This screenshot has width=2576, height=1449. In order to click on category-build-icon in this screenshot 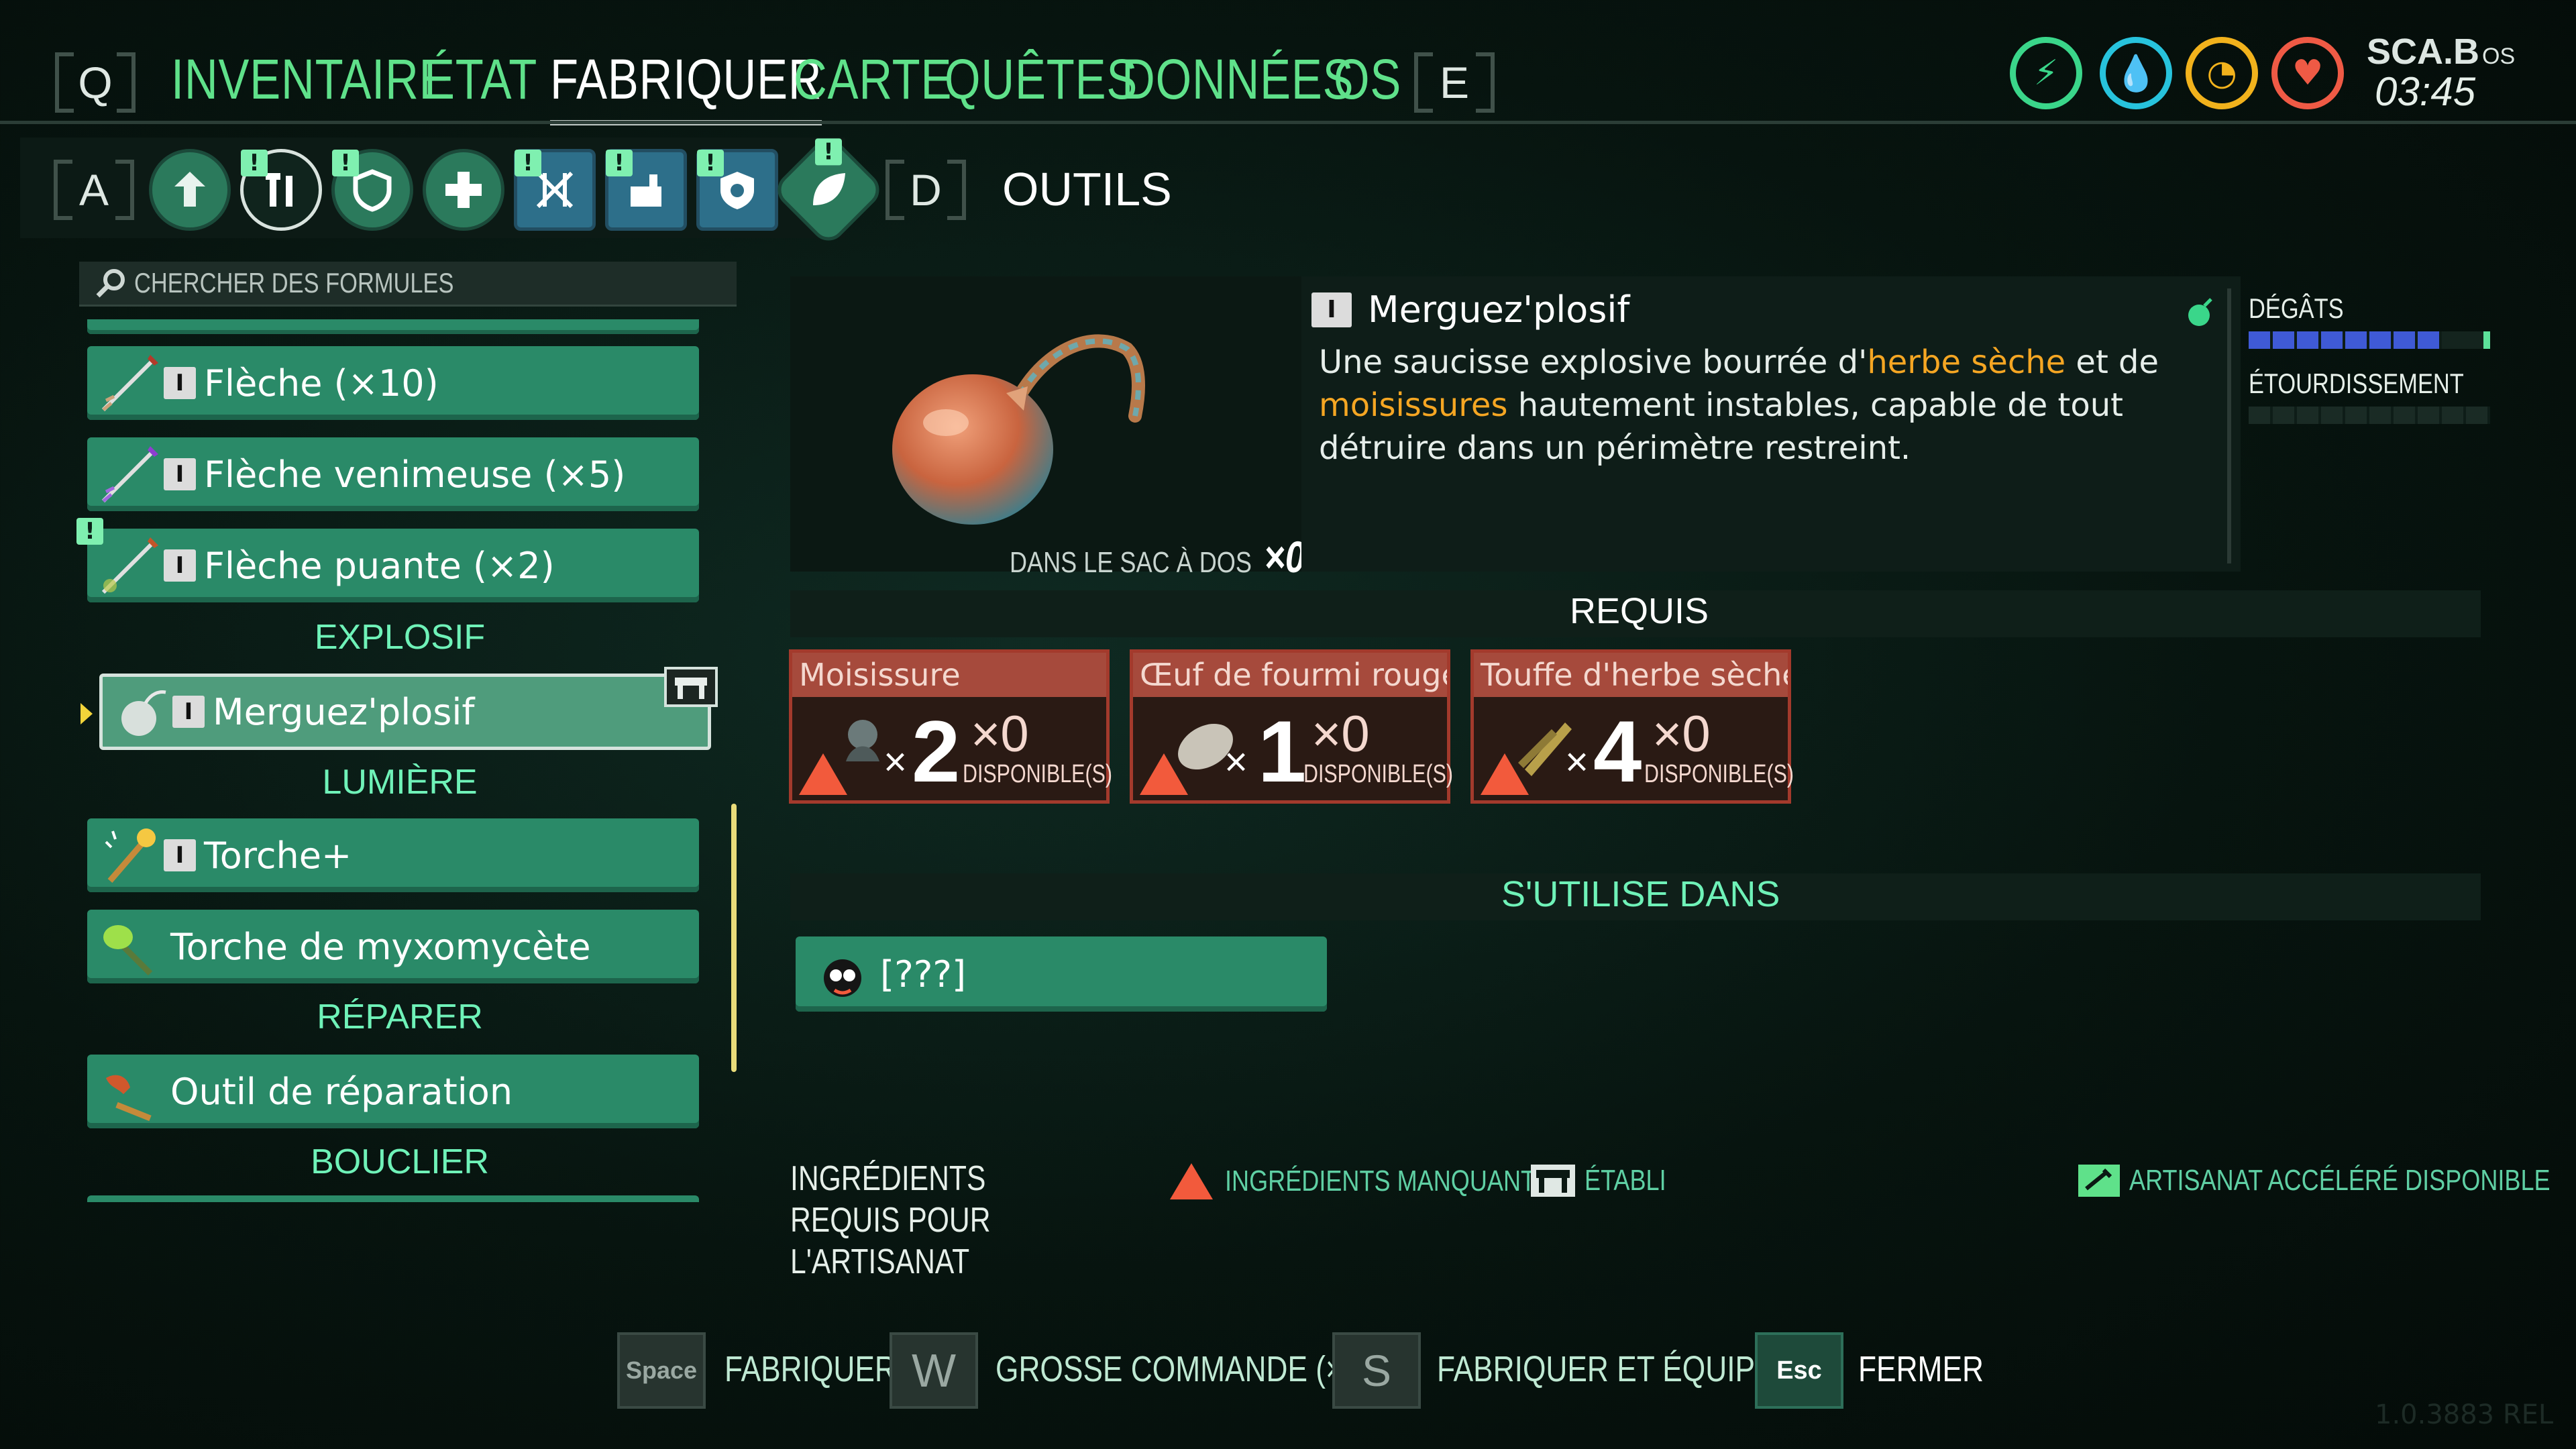, I will do `click(190, 190)`.